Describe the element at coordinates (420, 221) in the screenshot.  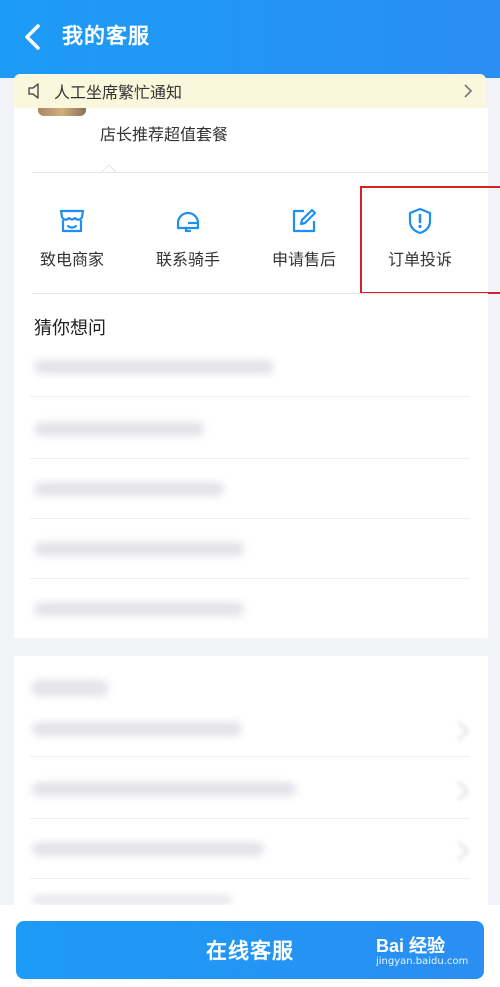
I see `complaint-shield-icon` at that location.